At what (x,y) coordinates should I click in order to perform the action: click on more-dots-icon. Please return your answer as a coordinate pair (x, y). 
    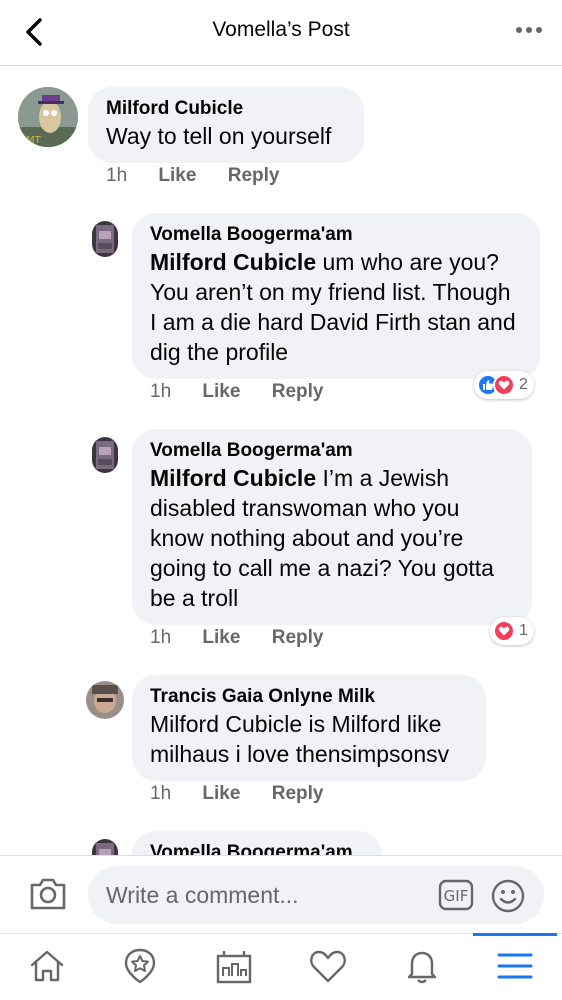
    Looking at the image, I should click on (529, 30).